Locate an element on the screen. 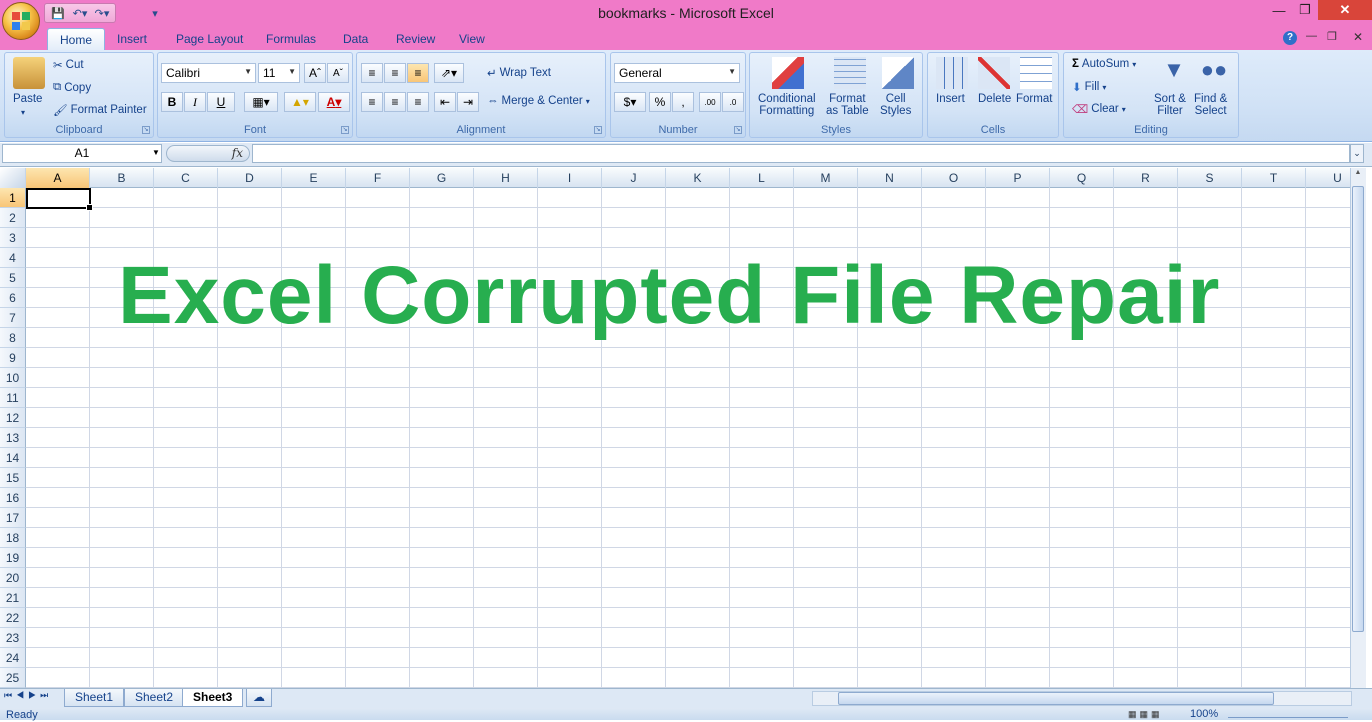 The height and width of the screenshot is (722, 1372). italic-button: I is located at coordinates (195, 102).